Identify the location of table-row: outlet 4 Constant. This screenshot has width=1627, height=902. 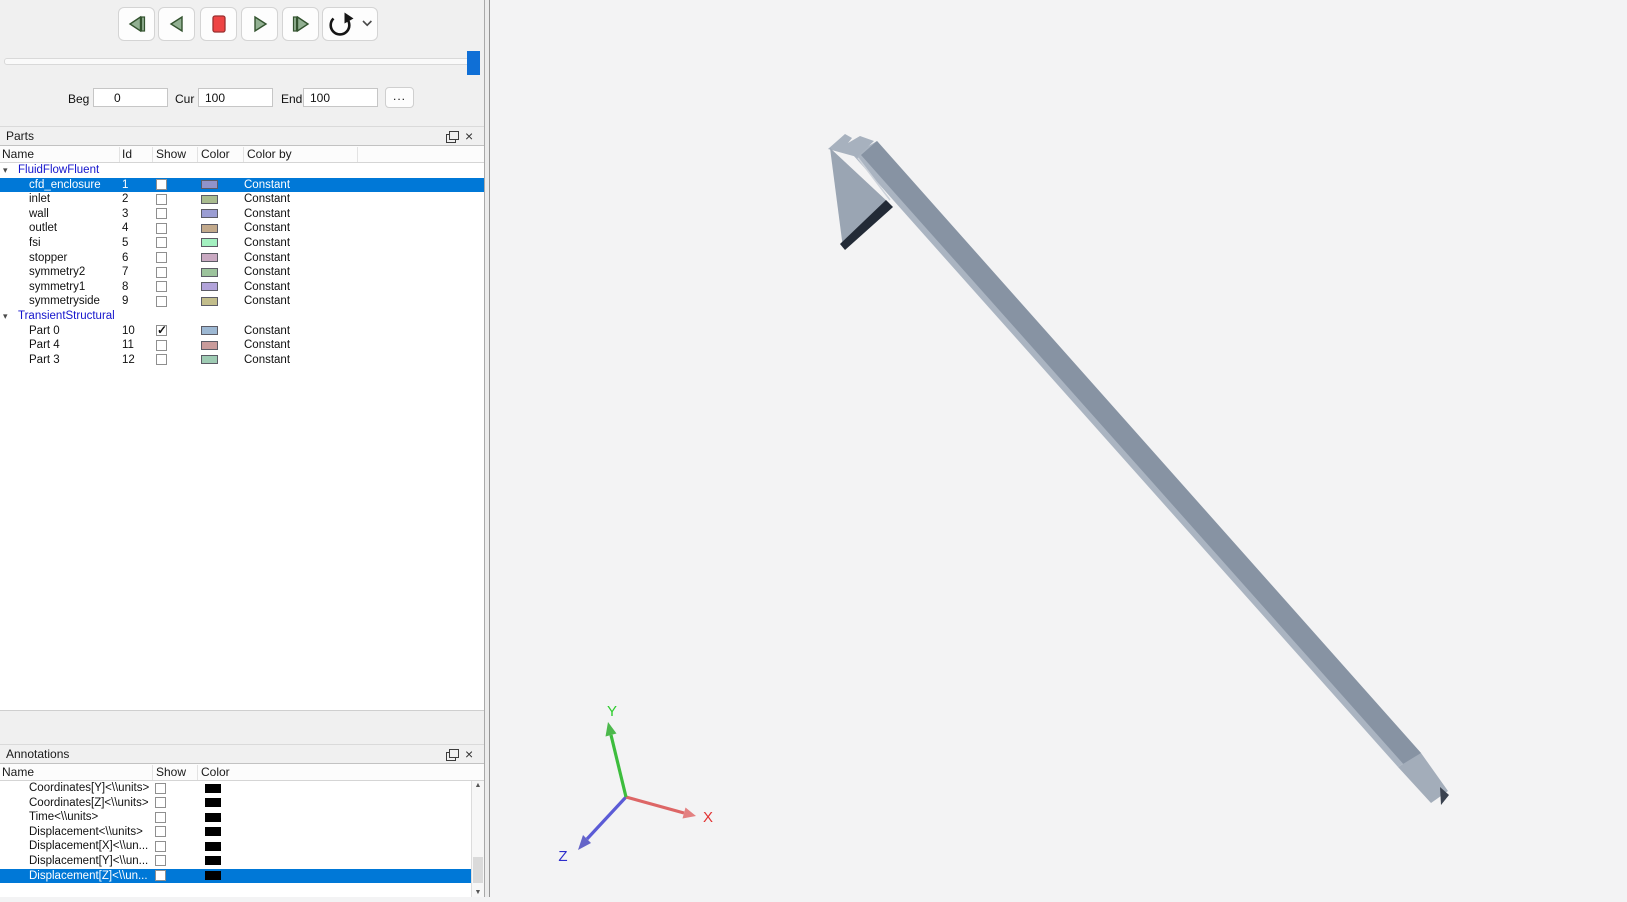
(242, 228).